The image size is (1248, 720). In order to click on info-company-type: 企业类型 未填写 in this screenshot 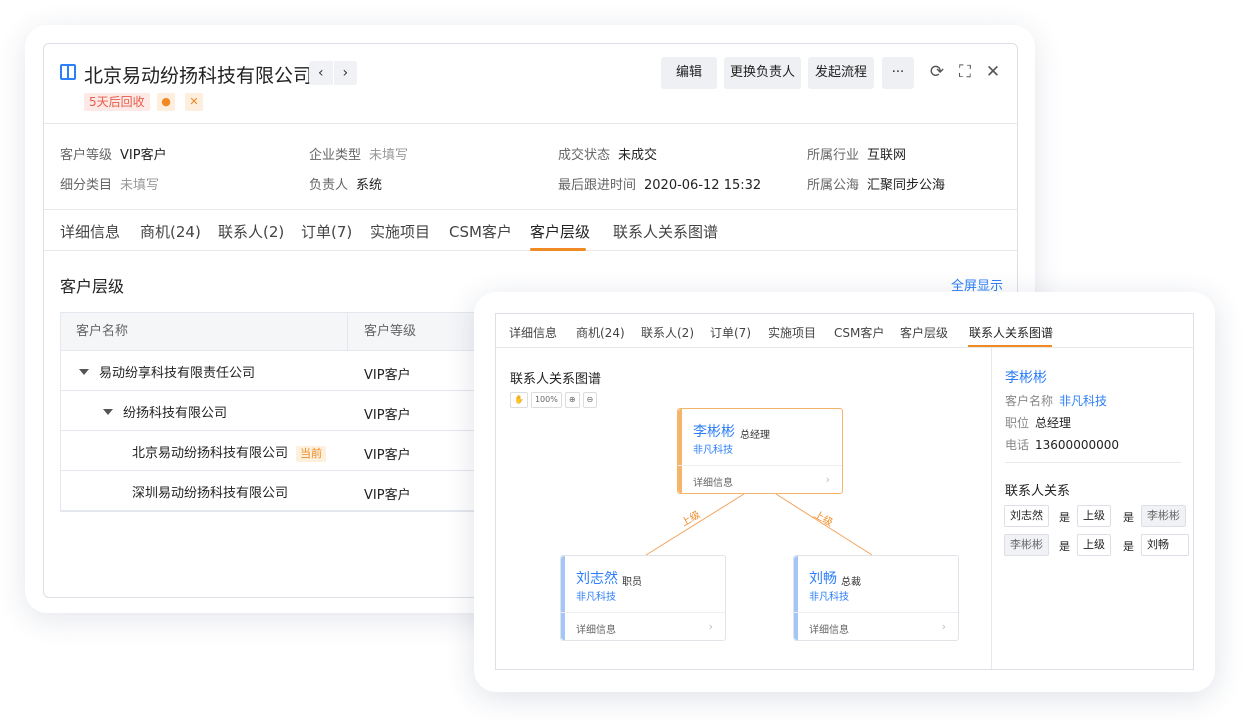, I will do `click(359, 155)`.